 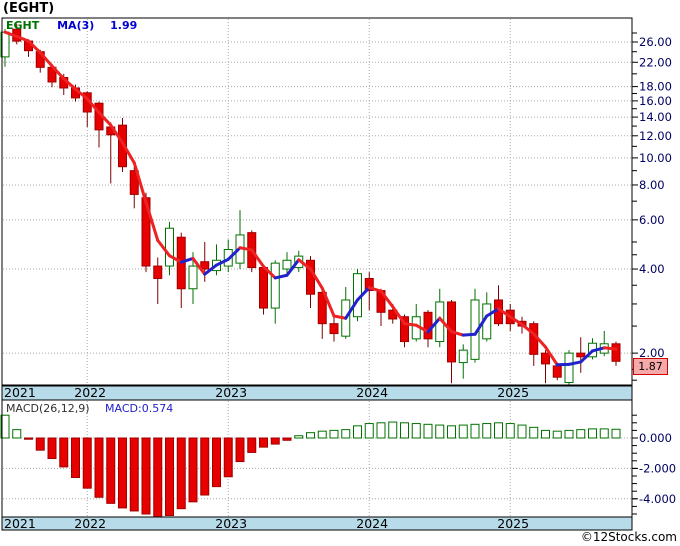 I want to click on macd-axis-label: -4.000, so click(x=657, y=499).